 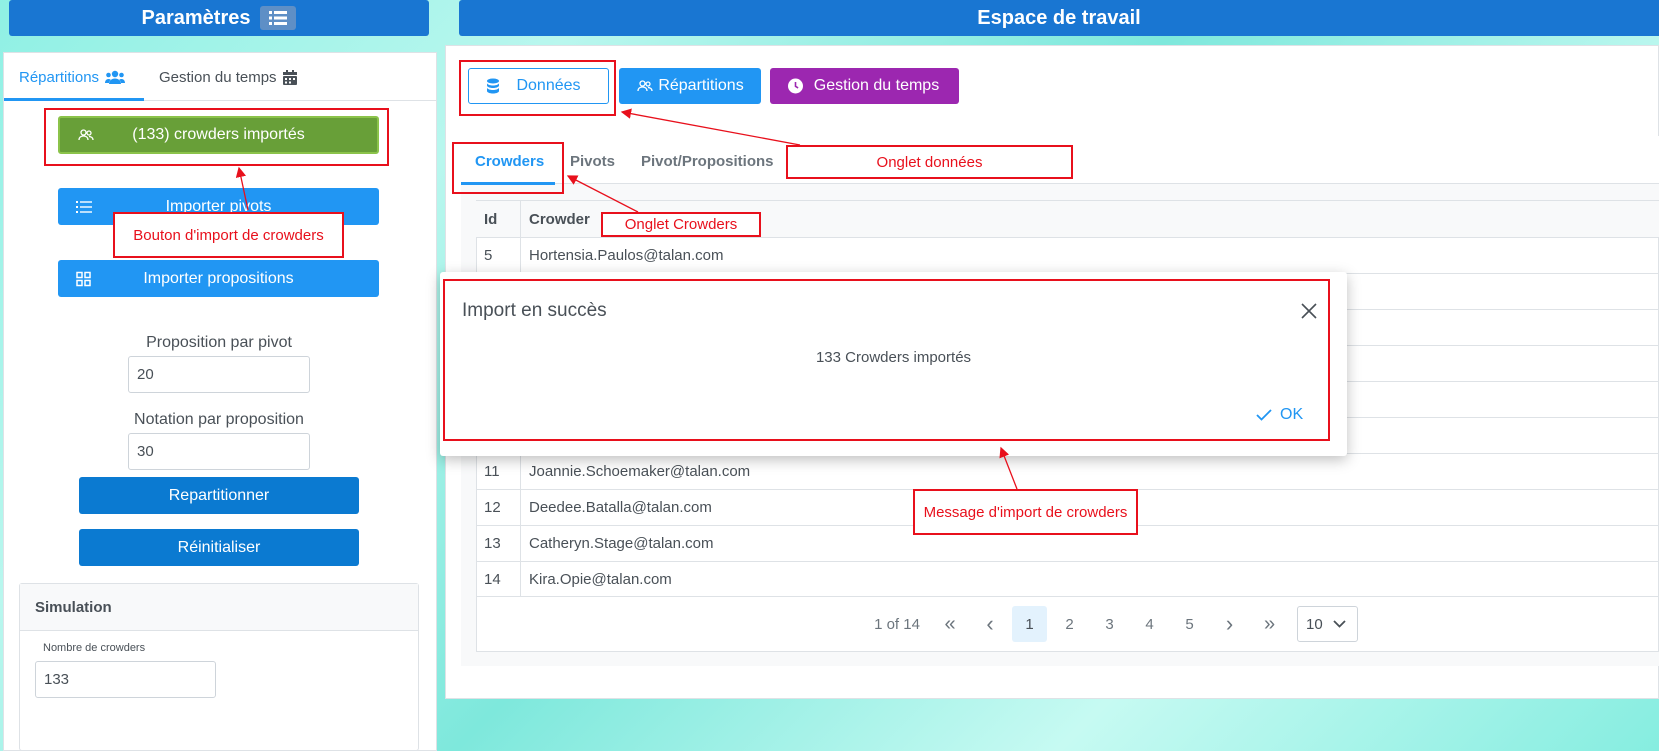 I want to click on arrow-crowders-tab, so click(x=602, y=194).